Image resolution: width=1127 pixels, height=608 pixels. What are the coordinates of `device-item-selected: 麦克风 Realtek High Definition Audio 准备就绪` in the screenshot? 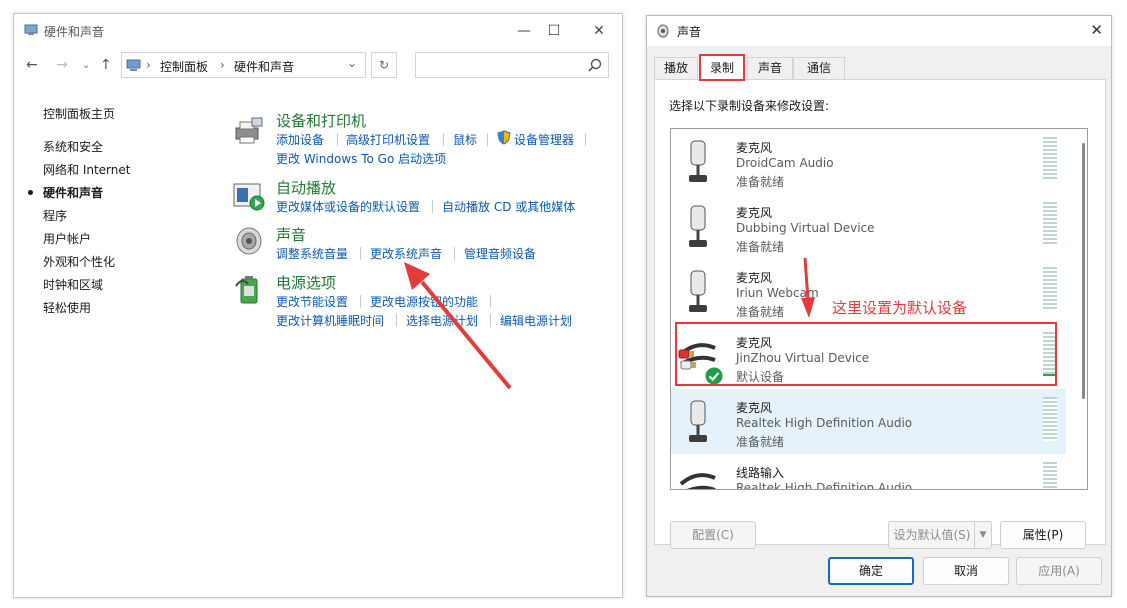 It's located at (868, 421).